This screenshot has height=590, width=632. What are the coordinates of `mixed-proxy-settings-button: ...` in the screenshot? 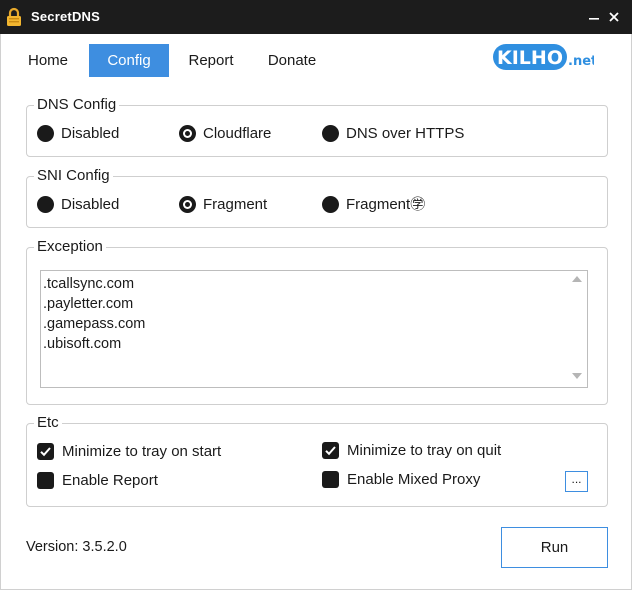 It's located at (576, 481).